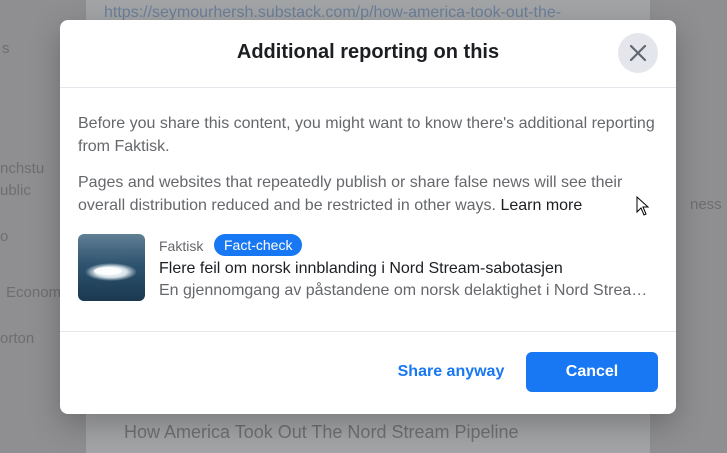 The height and width of the screenshot is (453, 727). Describe the element at coordinates (643, 206) in the screenshot. I see `mouse-cursor-icon` at that location.